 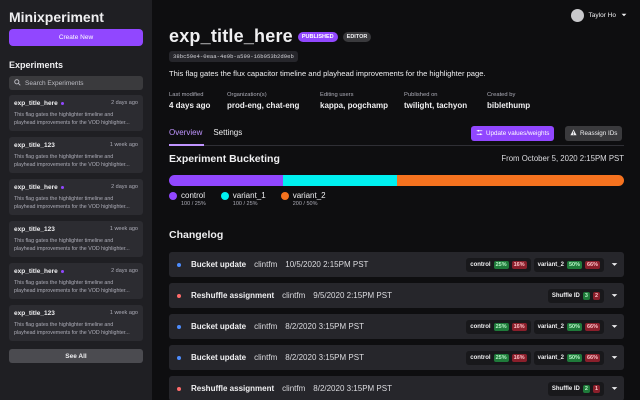 I want to click on editor-badge: EDITOR, so click(x=357, y=36).